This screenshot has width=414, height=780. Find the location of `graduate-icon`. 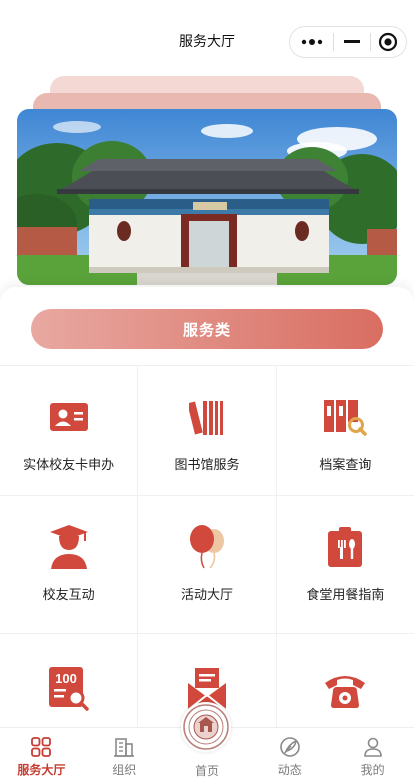

graduate-icon is located at coordinates (68, 547).